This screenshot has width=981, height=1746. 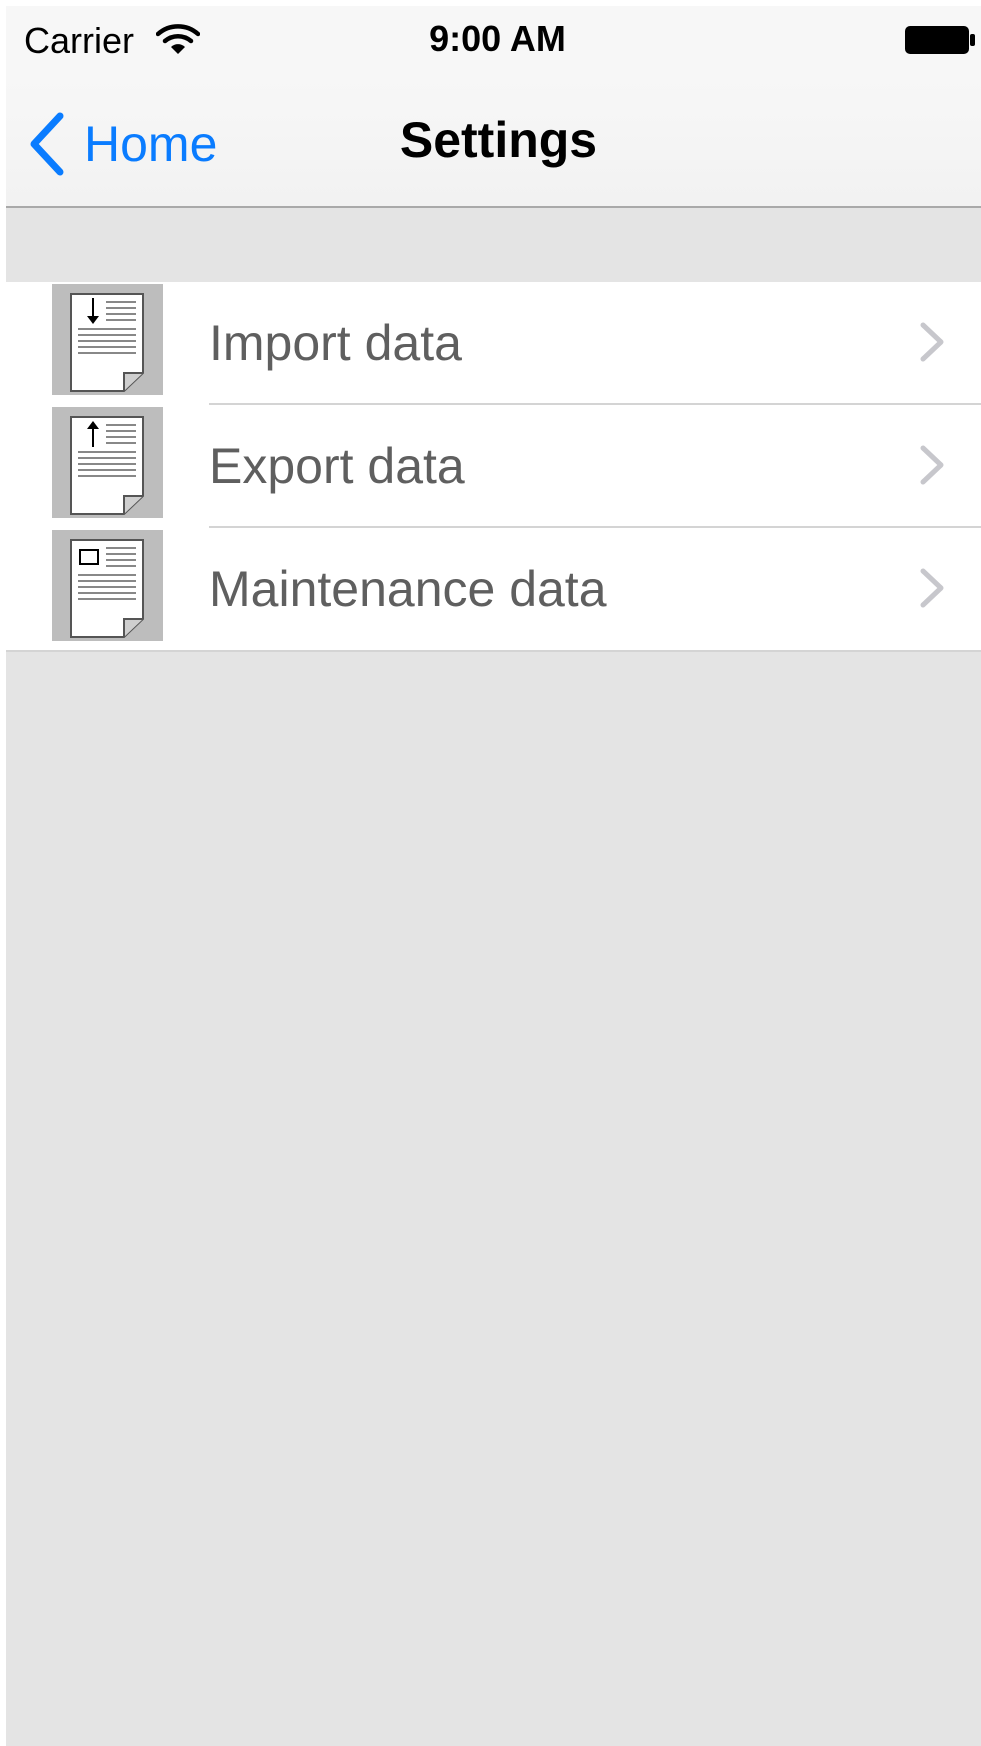 What do you see at coordinates (497, 38) in the screenshot?
I see `status-time: 9:00 AM` at bounding box center [497, 38].